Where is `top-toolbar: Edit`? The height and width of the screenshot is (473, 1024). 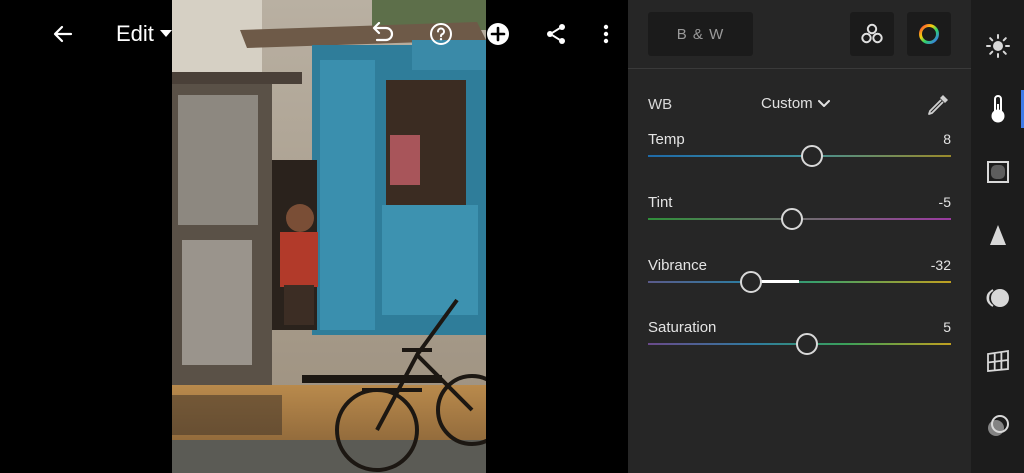
top-toolbar: Edit is located at coordinates (314, 34).